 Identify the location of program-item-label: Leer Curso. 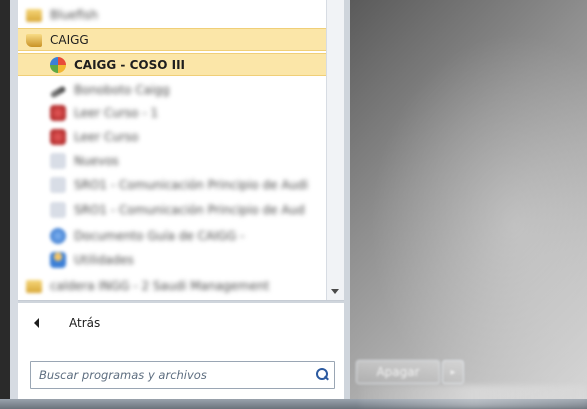
(106, 136).